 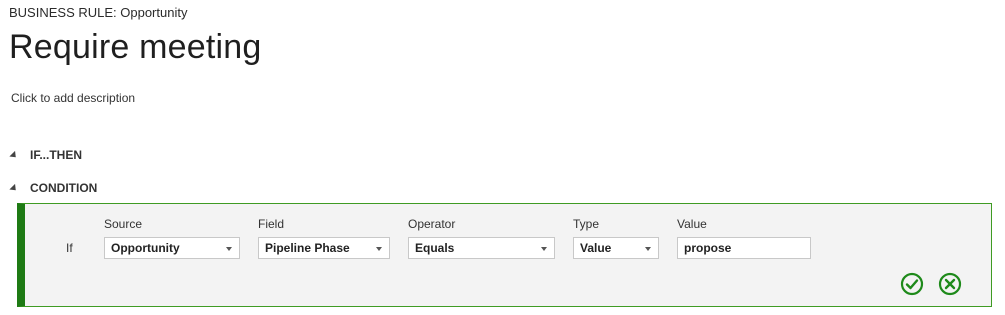 I want to click on source-select-value: Opportunity, so click(x=145, y=248).